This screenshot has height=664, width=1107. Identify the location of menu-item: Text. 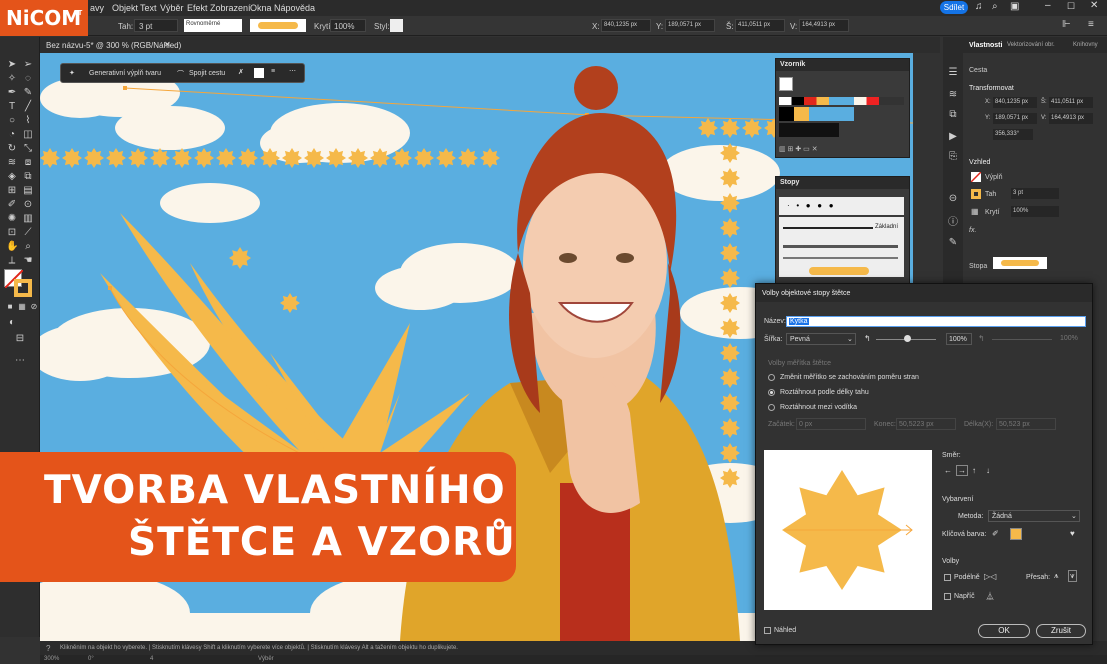
(148, 8).